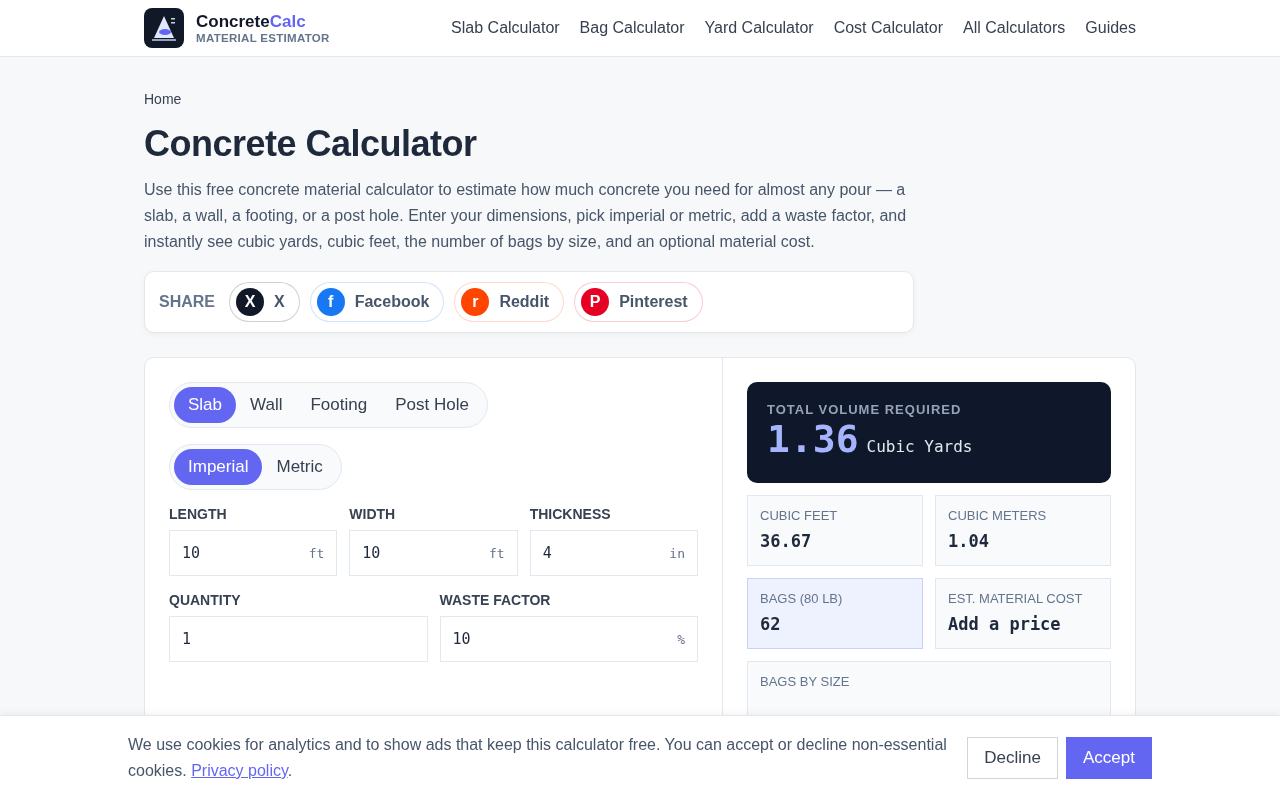  I want to click on tab: Imperial, so click(218, 467).